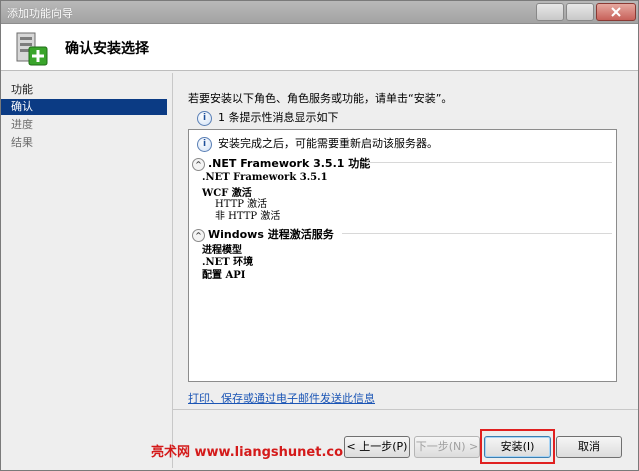 Image resolution: width=639 pixels, height=471 pixels. Describe the element at coordinates (328, 143) in the screenshot. I see `restart-note-text: 安装完成之后，可能需要重新启动该服务器。` at that location.